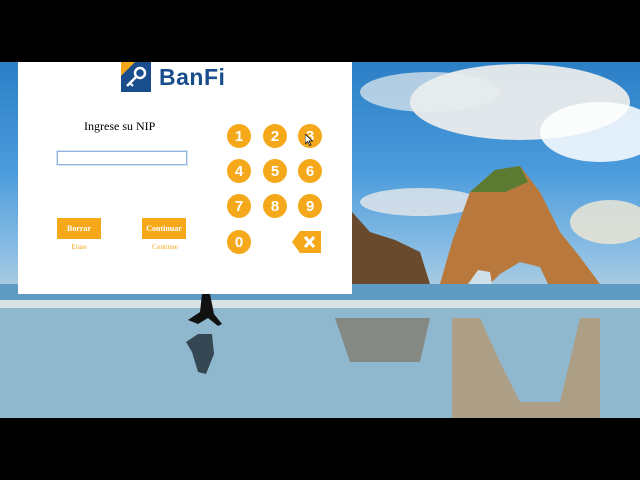 The height and width of the screenshot is (480, 640). Describe the element at coordinates (165, 247) in the screenshot. I see `continue-sublabel: Continue` at that location.